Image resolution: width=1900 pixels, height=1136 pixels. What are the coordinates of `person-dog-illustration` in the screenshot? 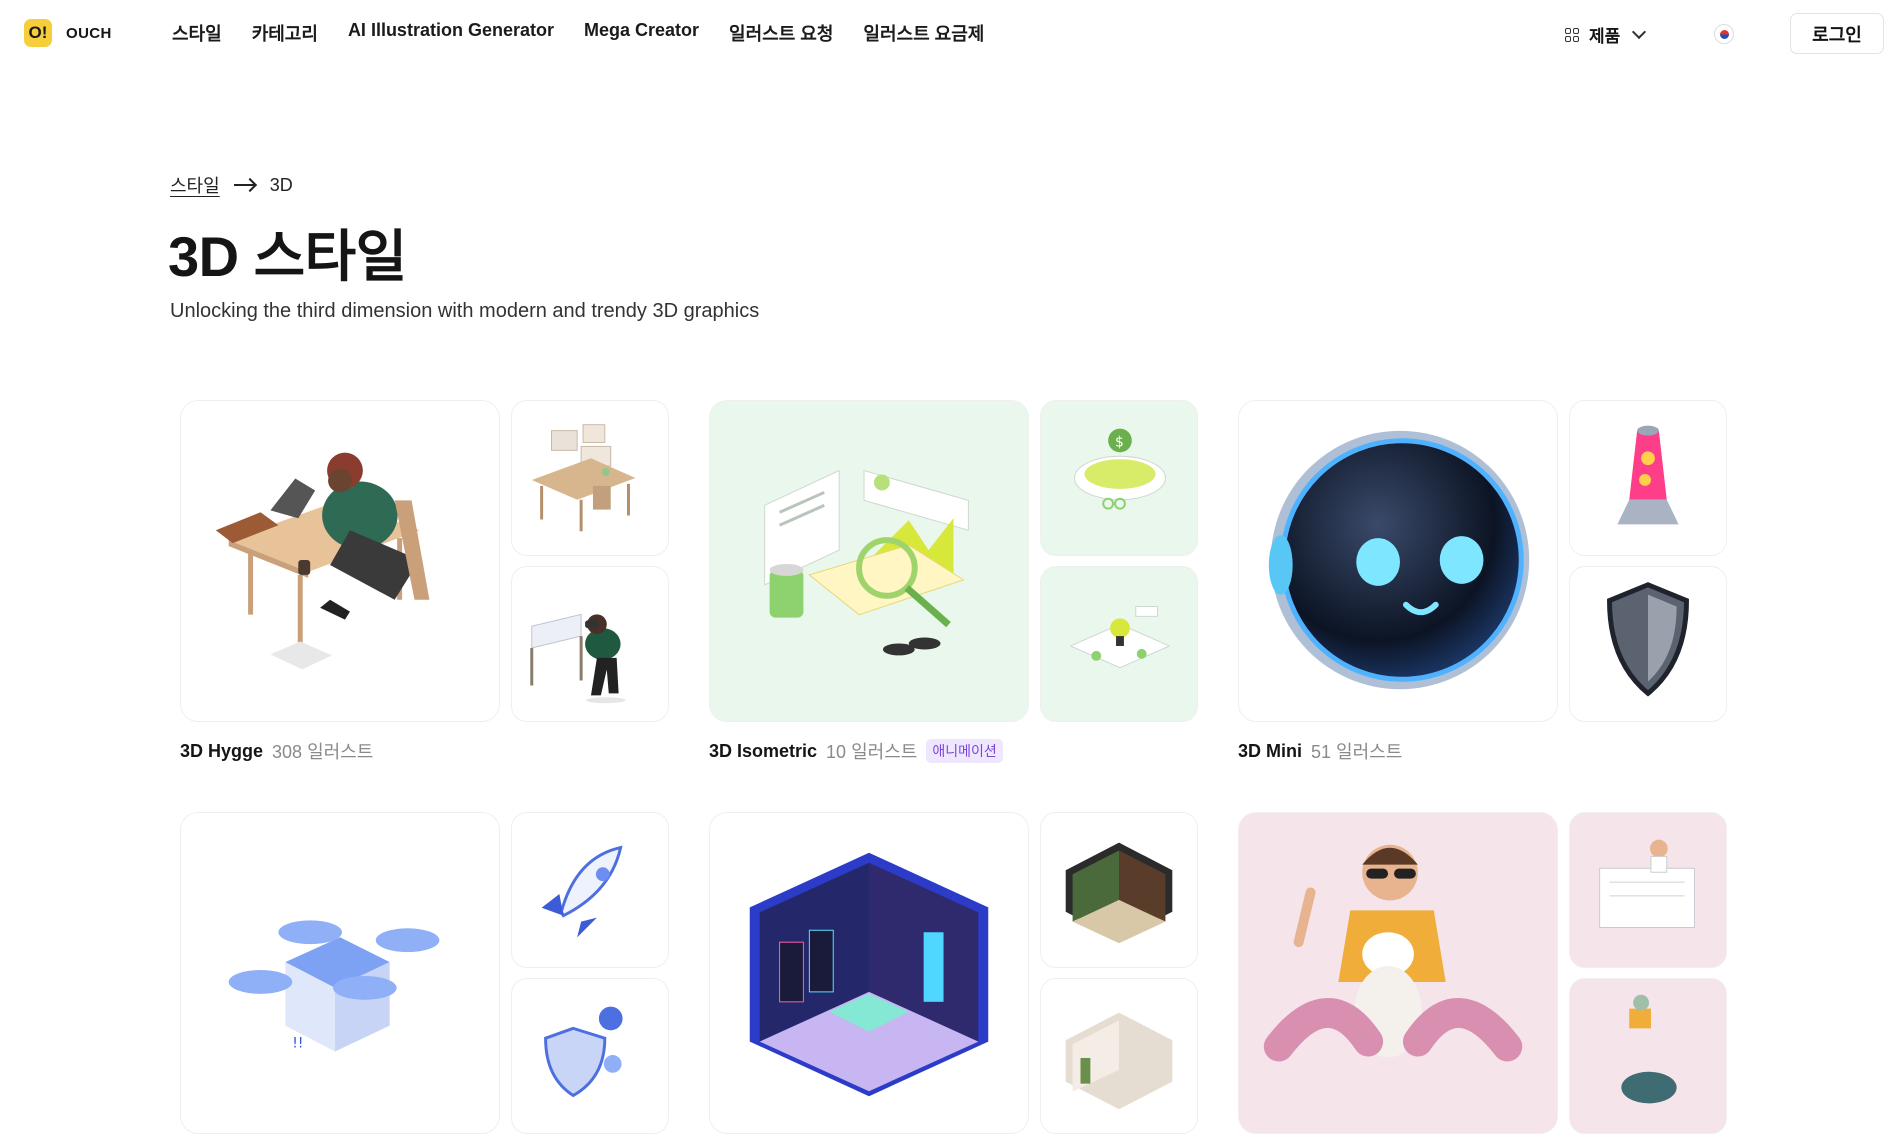 It's located at (1398, 973).